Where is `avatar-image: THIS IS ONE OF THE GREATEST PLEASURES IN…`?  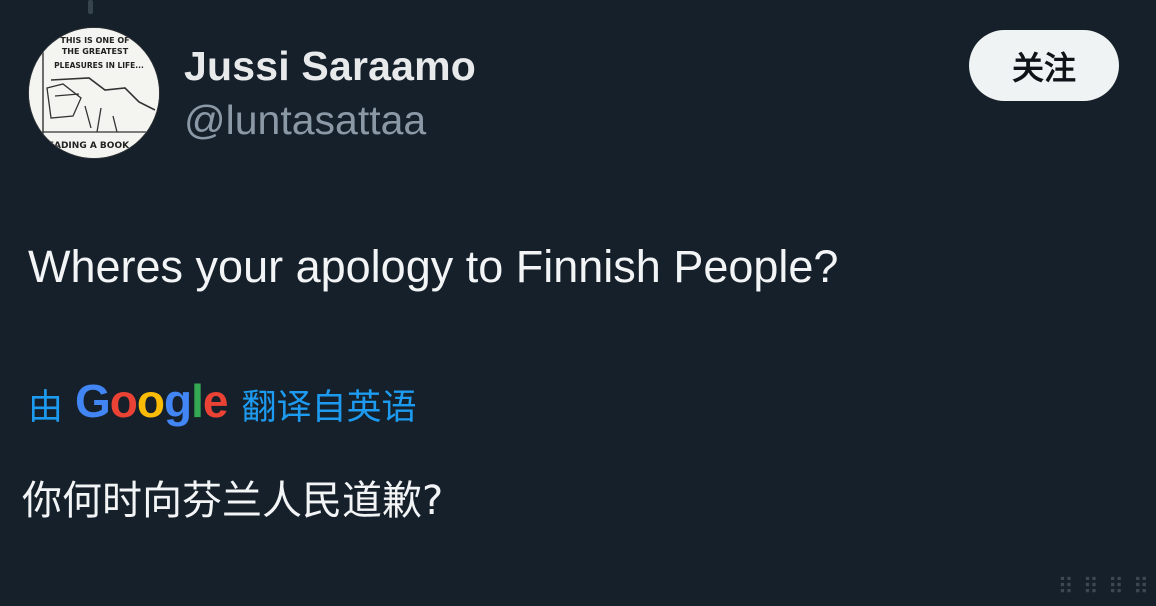 avatar-image: THIS IS ONE OF THE GREATEST PLEASURES IN… is located at coordinates (94, 93).